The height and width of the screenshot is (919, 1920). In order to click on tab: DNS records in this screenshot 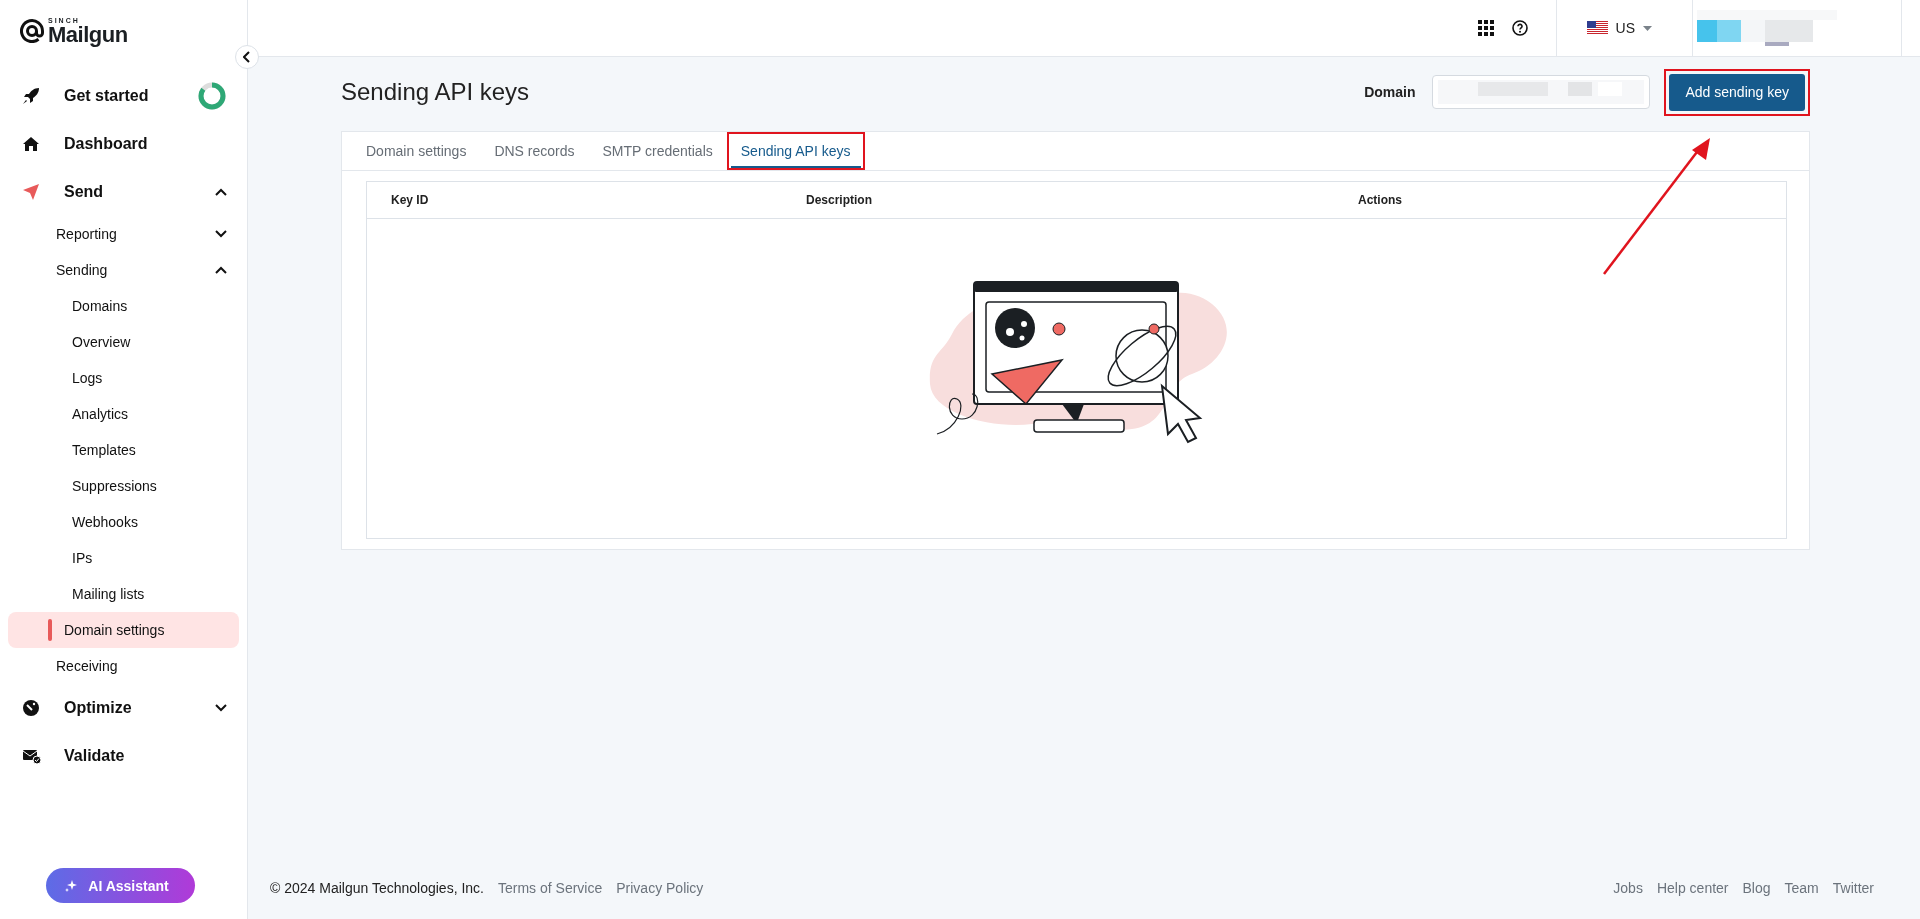, I will do `click(534, 152)`.